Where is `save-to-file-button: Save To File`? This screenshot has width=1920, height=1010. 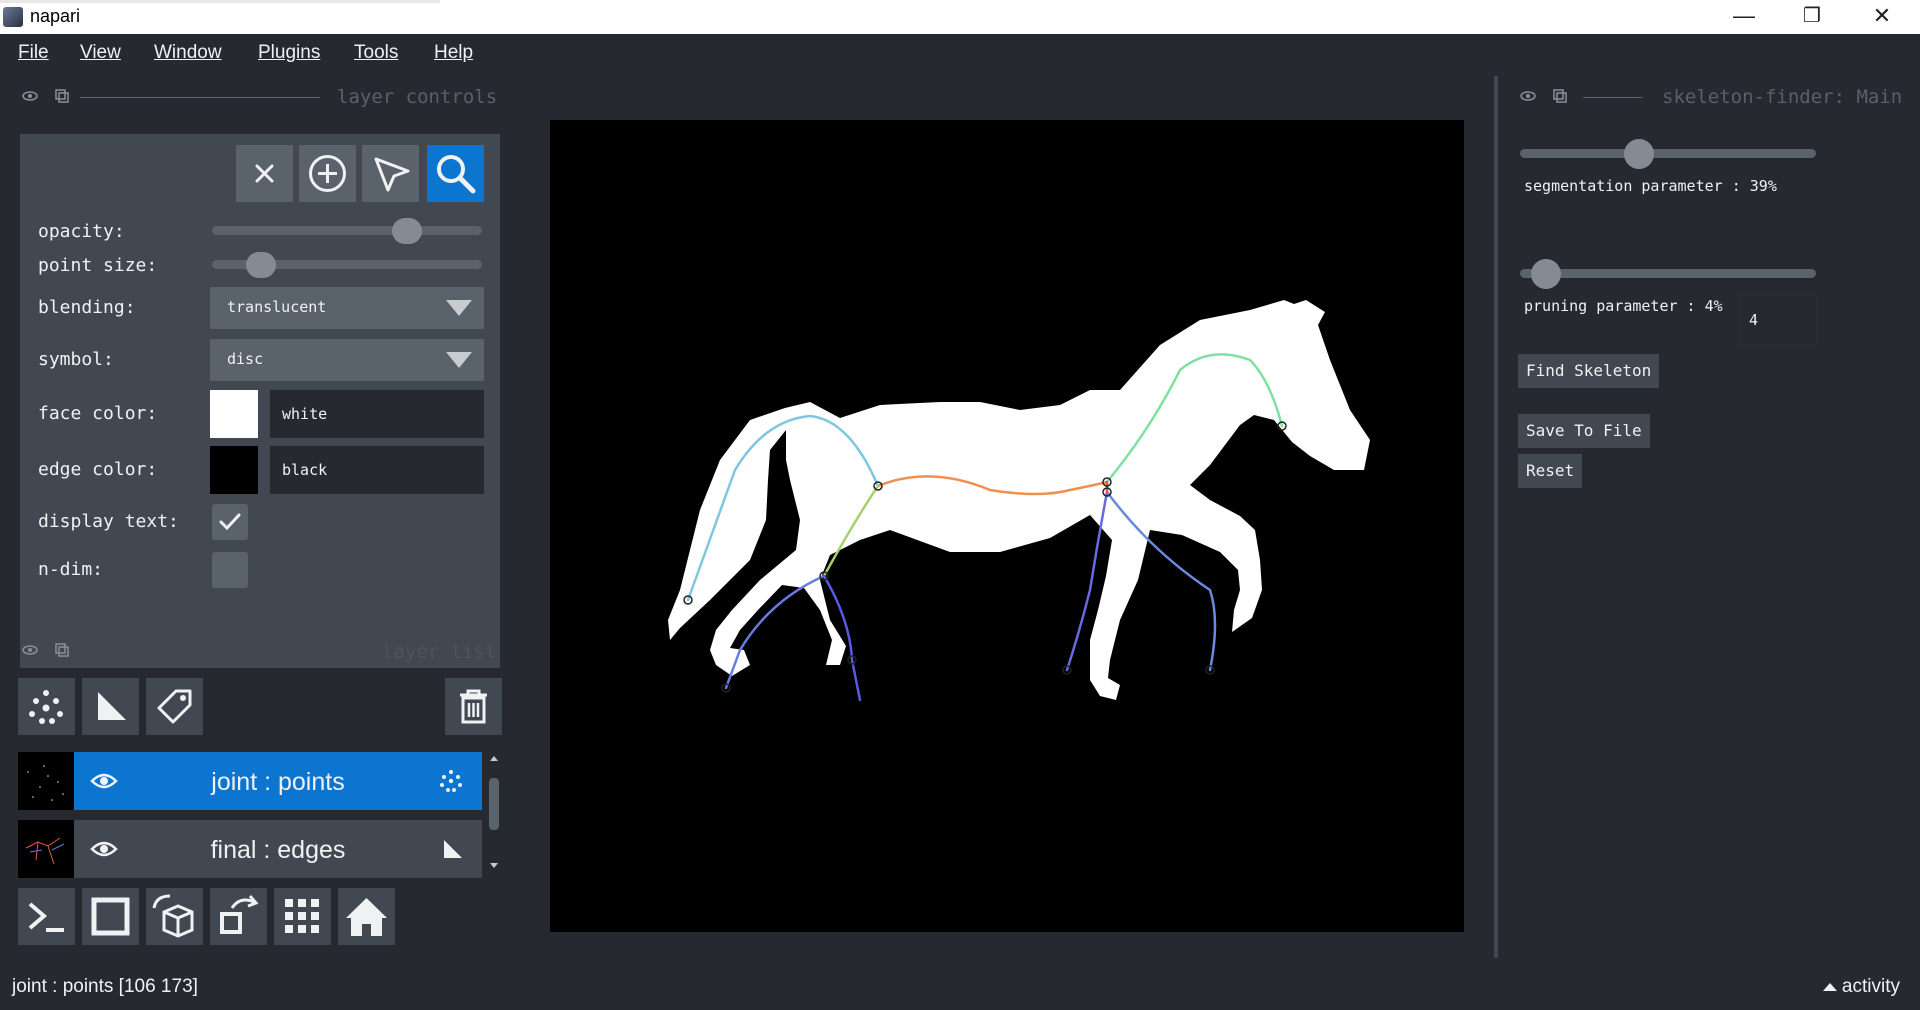
save-to-file-button: Save To File is located at coordinates (1584, 431).